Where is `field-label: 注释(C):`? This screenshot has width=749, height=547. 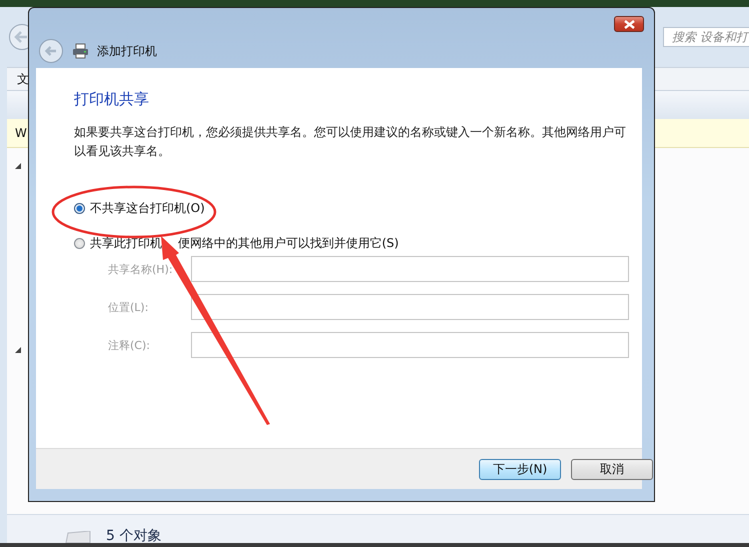
field-label: 注释(C): is located at coordinates (129, 345).